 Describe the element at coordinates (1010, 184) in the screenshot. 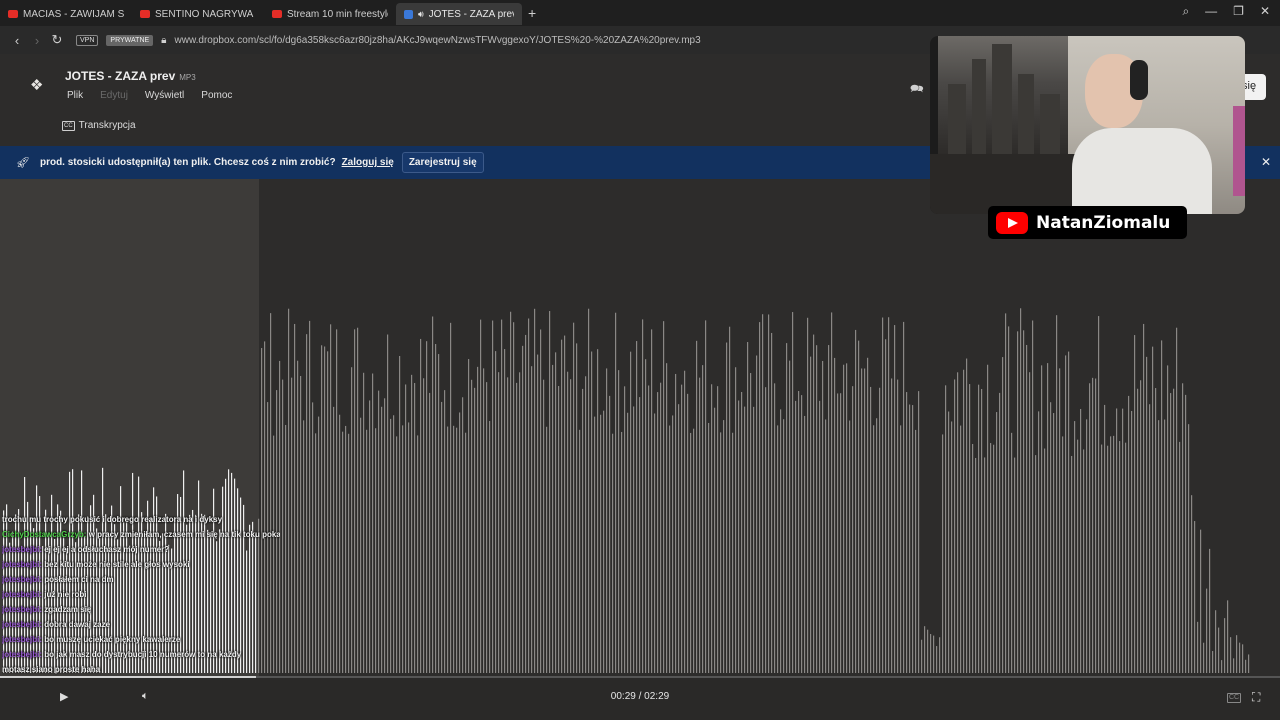

I see `desk` at that location.